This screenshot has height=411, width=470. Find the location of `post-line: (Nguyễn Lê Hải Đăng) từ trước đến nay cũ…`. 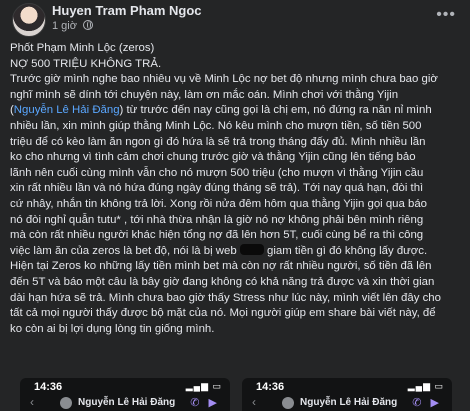

post-line: (Nguyễn Lê Hải Đăng) từ trước đến nay cũ… is located at coordinates (236, 111).